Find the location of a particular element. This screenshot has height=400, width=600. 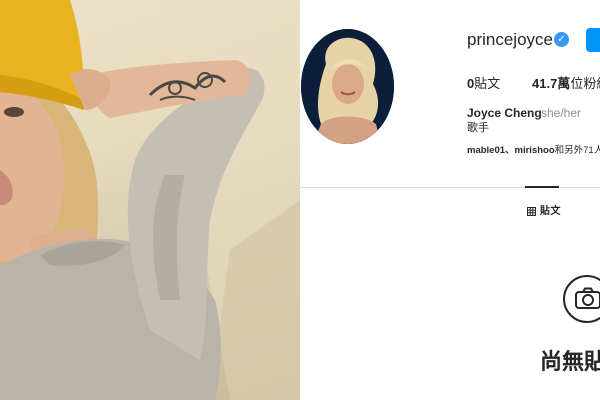

active-tab-indicator is located at coordinates (542, 187).